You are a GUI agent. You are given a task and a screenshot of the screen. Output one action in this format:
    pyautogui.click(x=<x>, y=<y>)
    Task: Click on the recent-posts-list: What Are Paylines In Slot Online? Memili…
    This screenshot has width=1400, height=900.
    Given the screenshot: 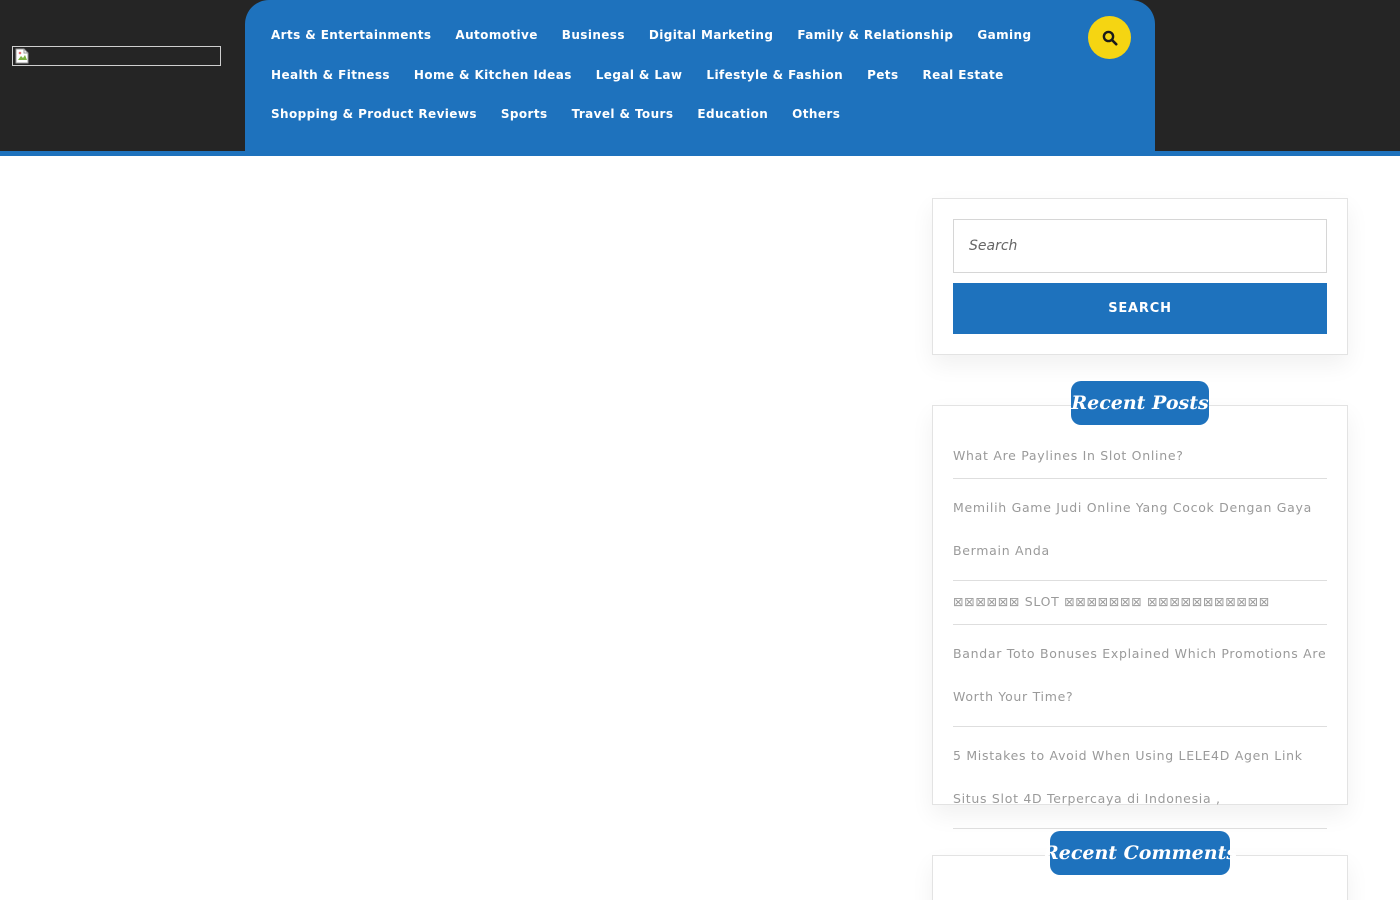 What is the action you would take?
    pyautogui.click(x=1140, y=632)
    